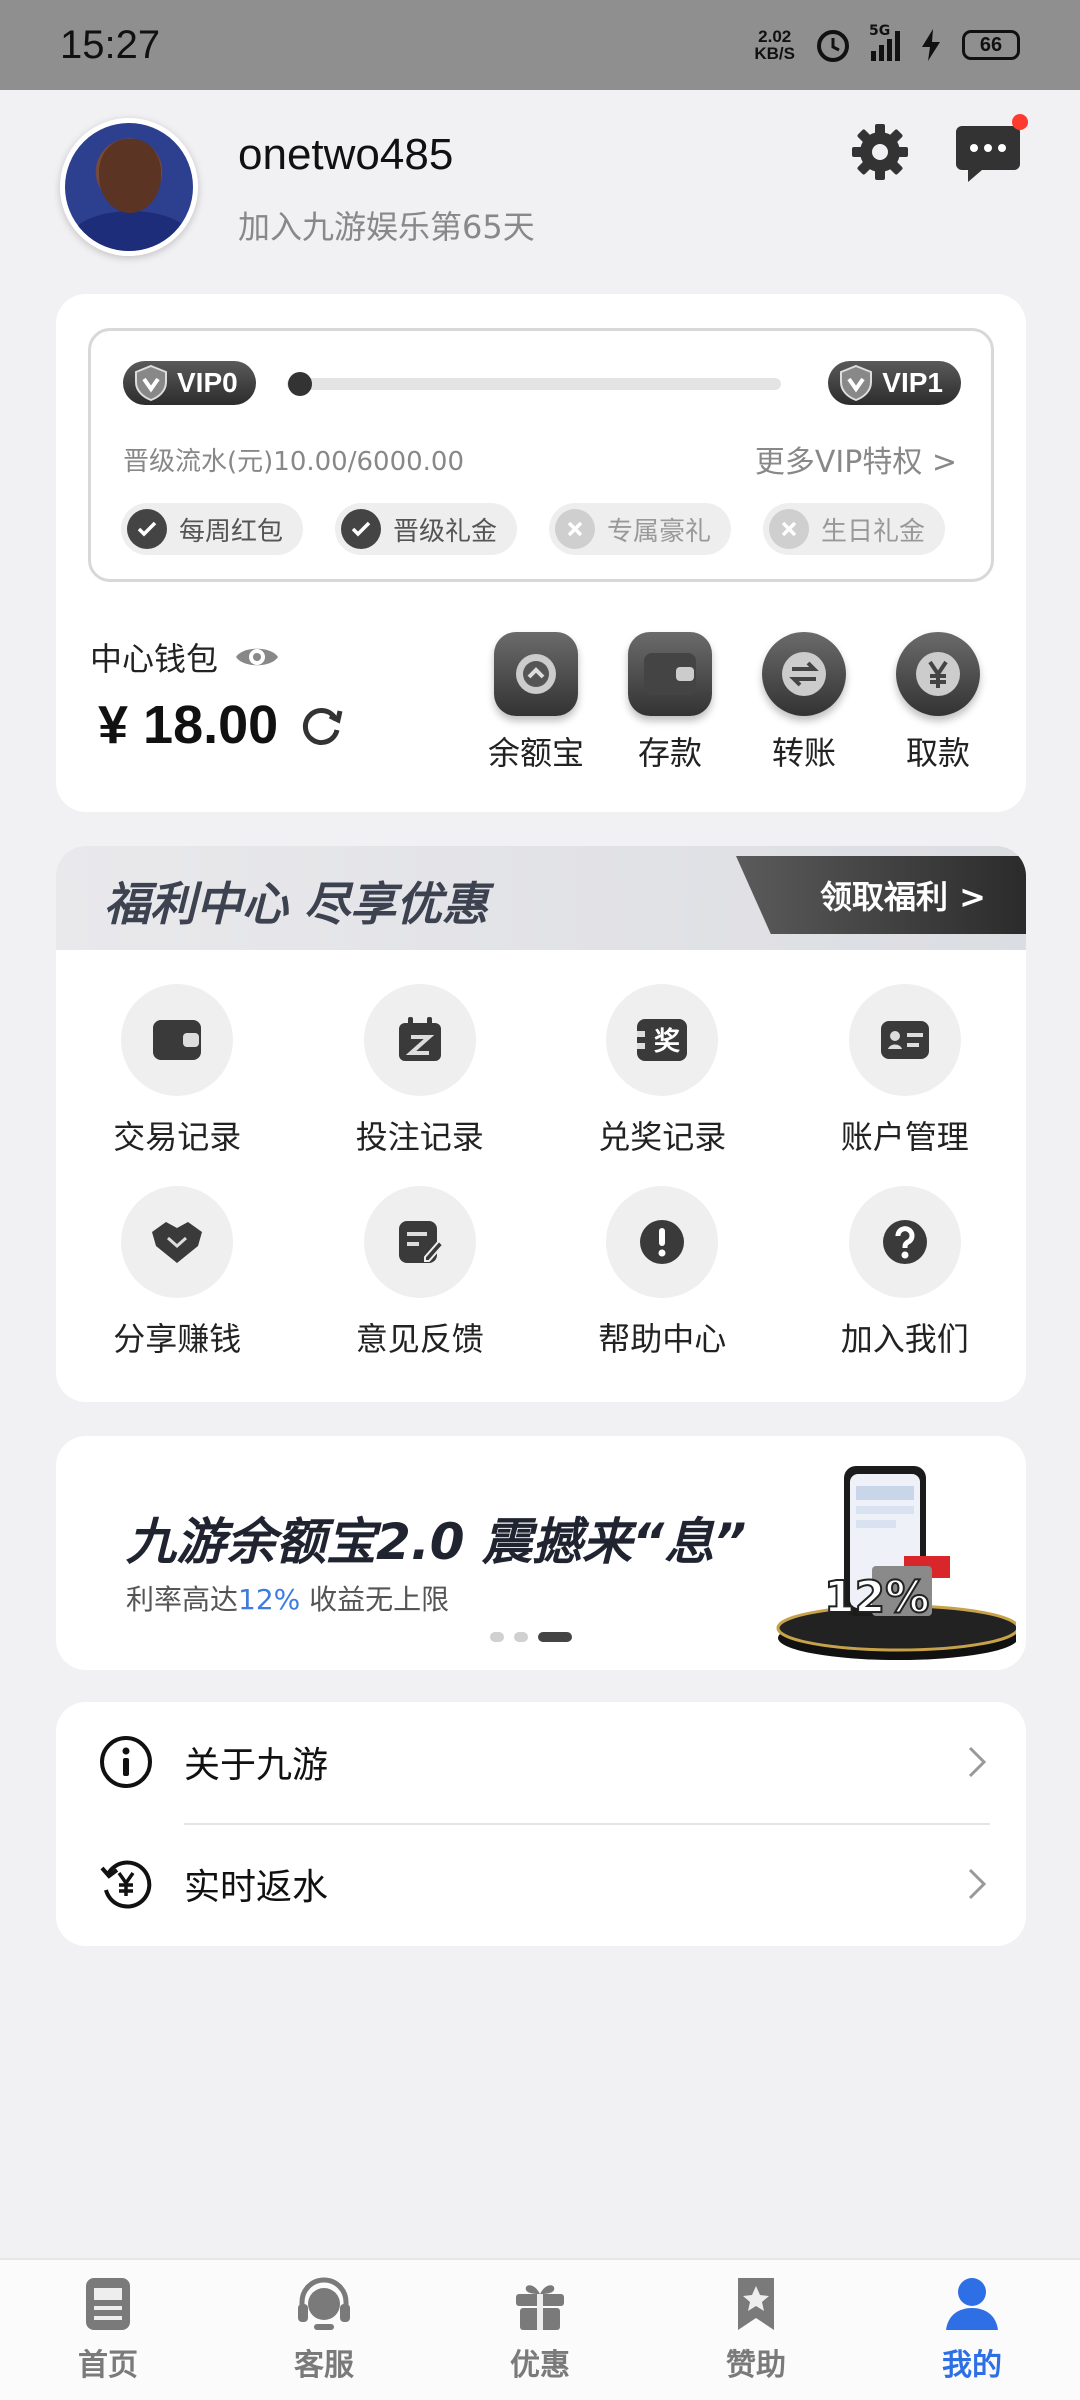 The width and height of the screenshot is (1080, 2400). What do you see at coordinates (540, 2307) in the screenshot?
I see `gift-icon` at bounding box center [540, 2307].